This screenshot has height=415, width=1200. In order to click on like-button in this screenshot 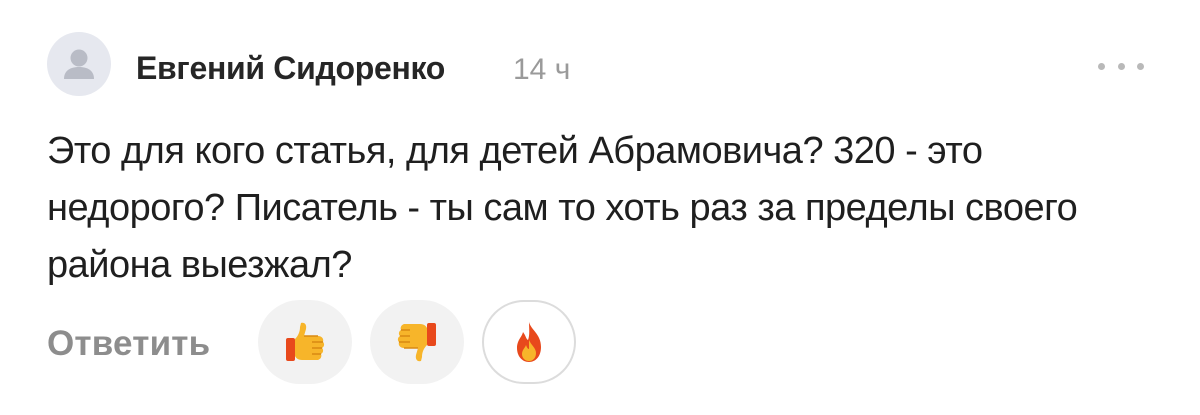, I will do `click(305, 342)`.